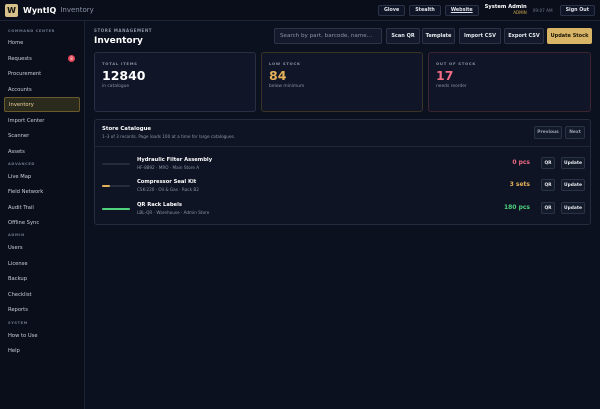 This screenshot has height=409, width=600. What do you see at coordinates (520, 12) in the screenshot?
I see `user-role: ADMIN` at bounding box center [520, 12].